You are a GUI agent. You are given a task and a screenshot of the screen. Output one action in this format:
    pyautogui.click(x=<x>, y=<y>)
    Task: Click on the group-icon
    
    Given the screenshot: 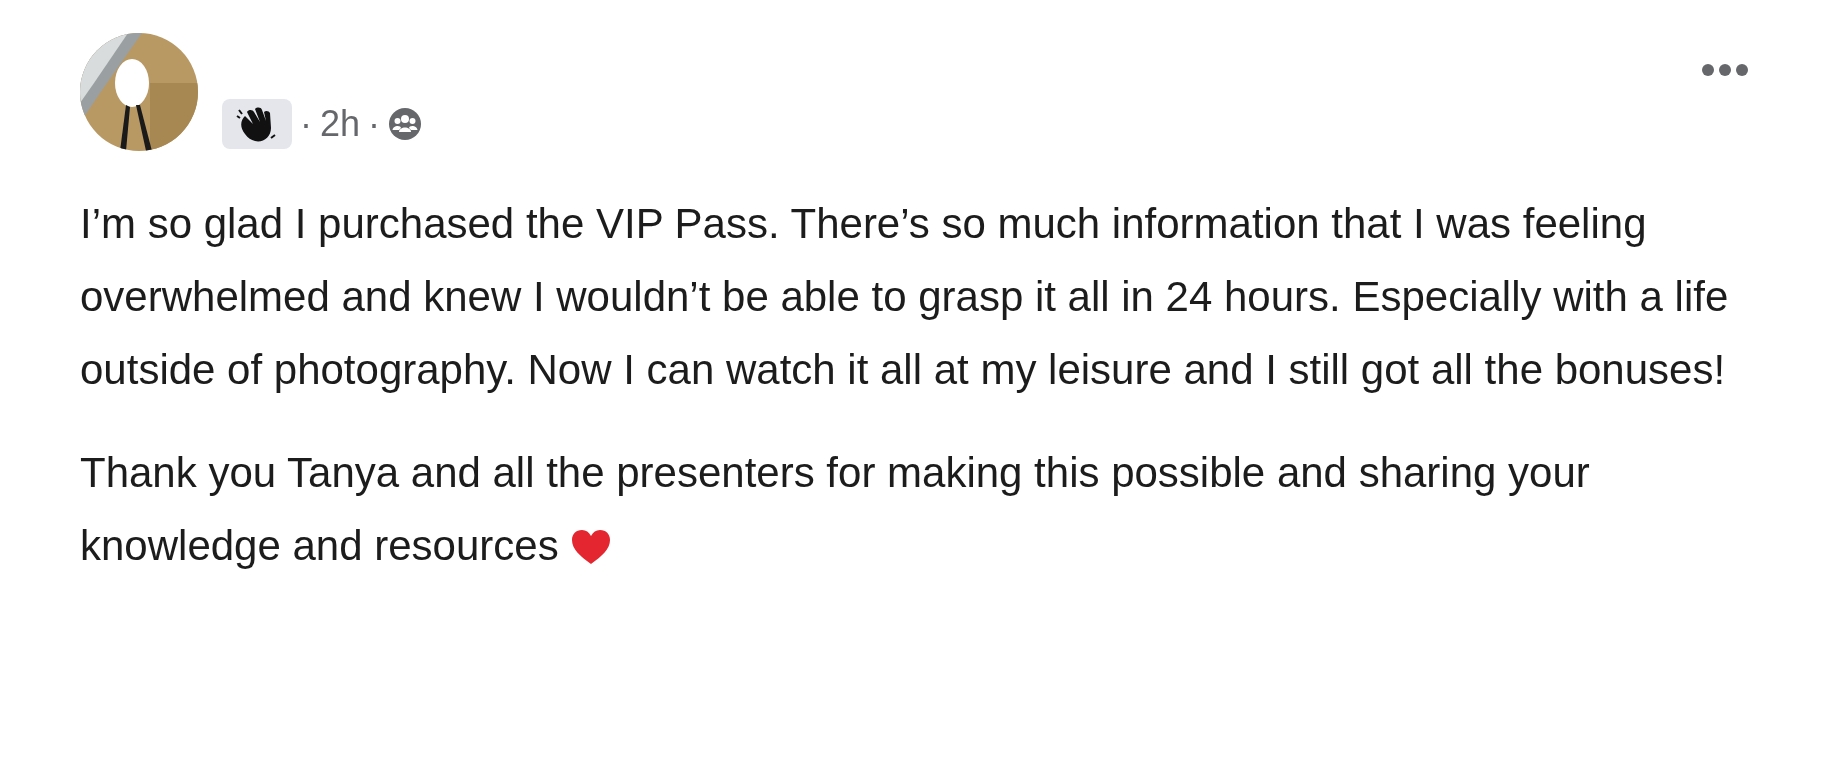 What is the action you would take?
    pyautogui.click(x=405, y=124)
    